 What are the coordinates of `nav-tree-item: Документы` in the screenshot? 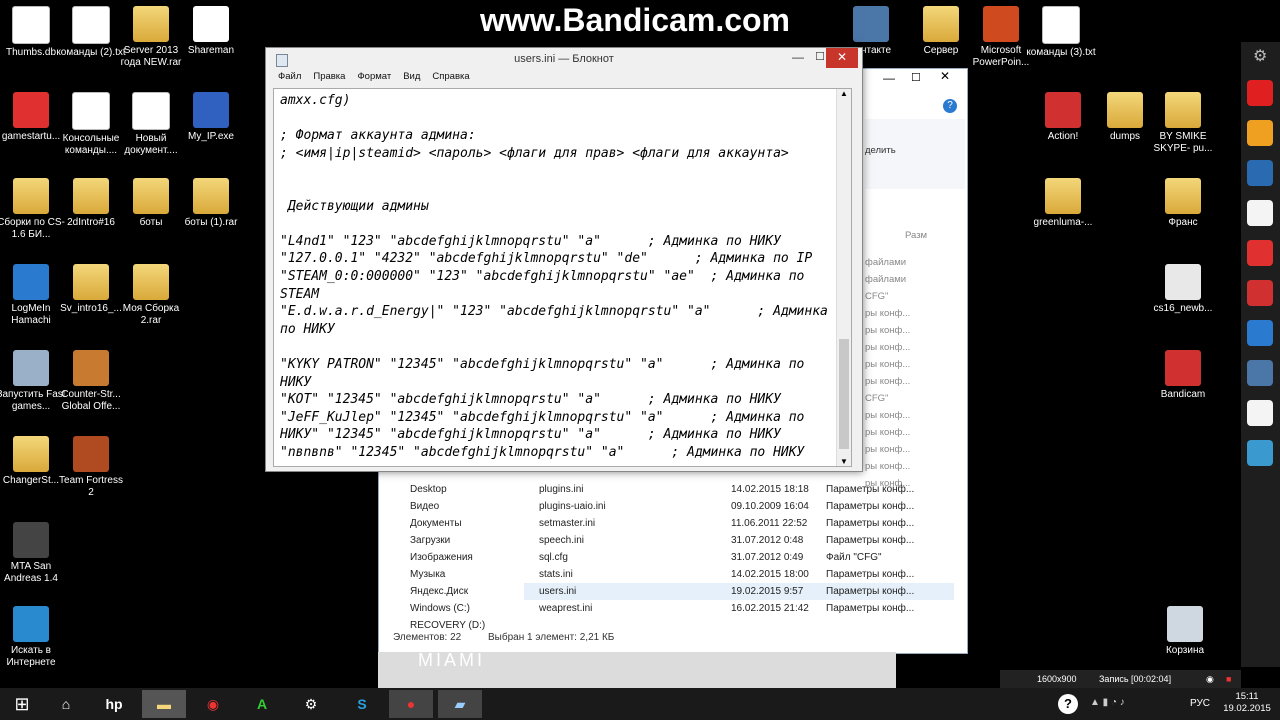 It's located at (440, 523).